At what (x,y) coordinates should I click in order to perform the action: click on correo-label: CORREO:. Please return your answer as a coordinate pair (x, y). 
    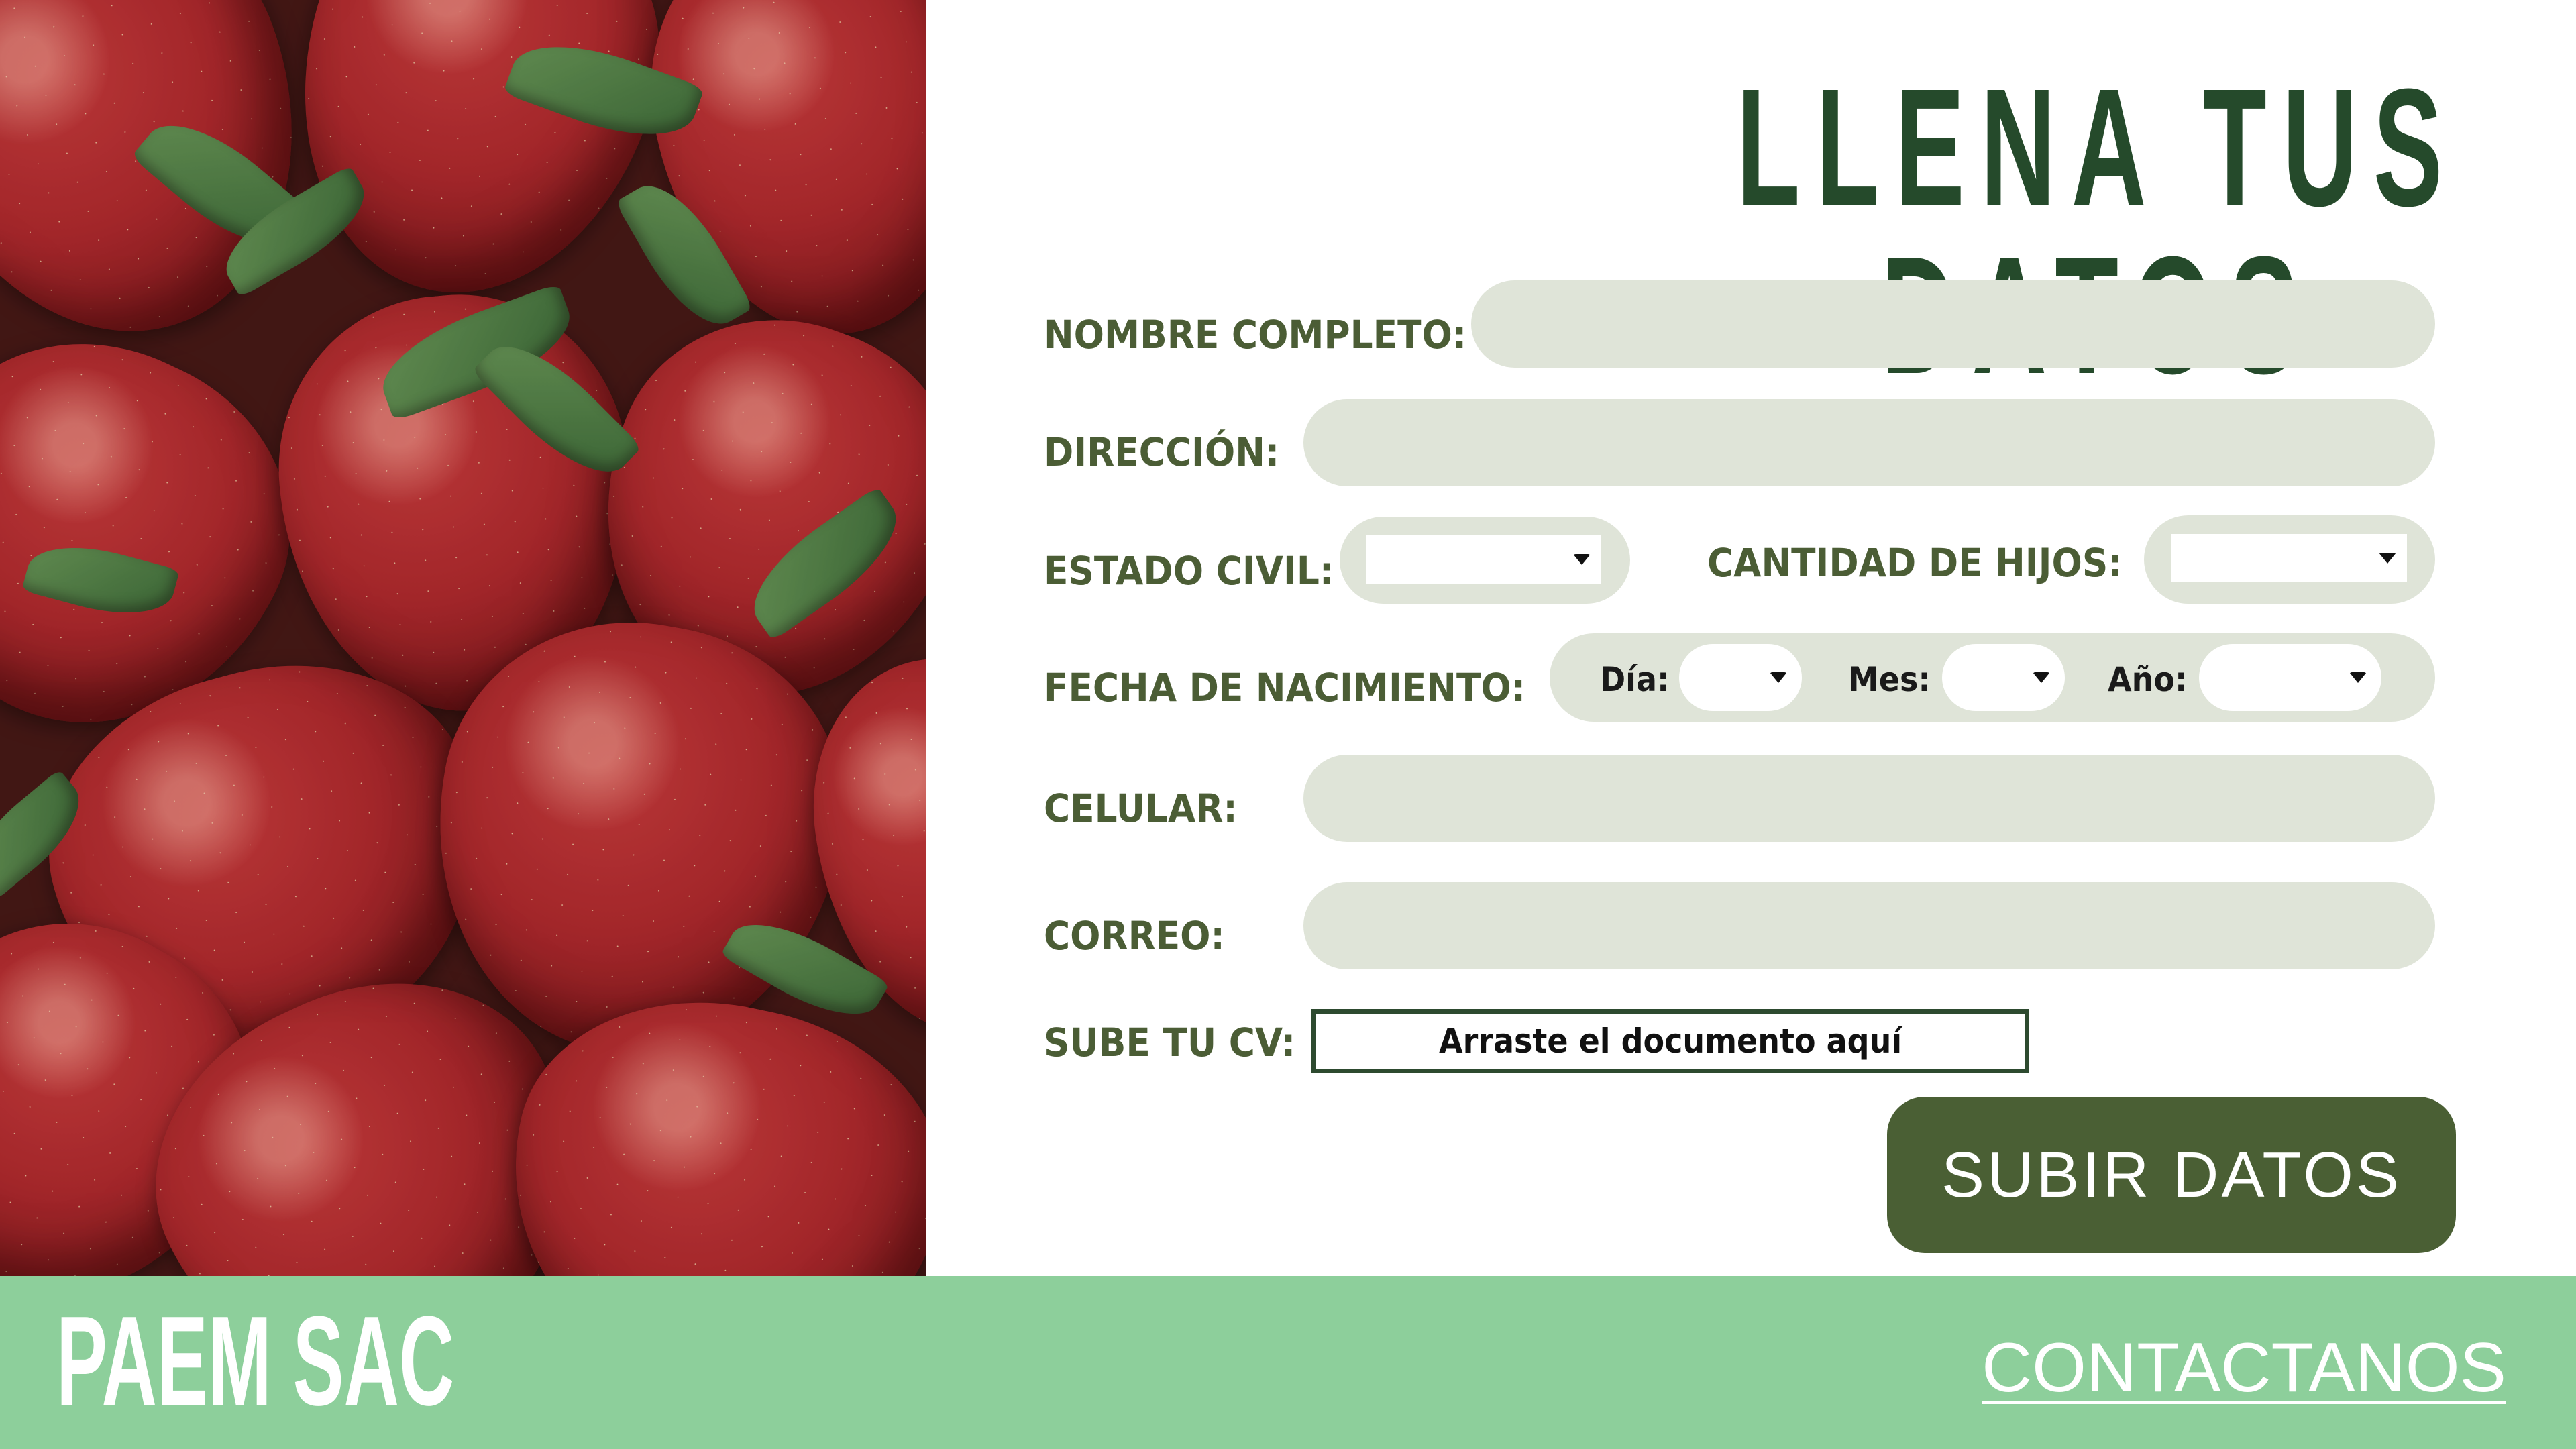
    Looking at the image, I should click on (1134, 936).